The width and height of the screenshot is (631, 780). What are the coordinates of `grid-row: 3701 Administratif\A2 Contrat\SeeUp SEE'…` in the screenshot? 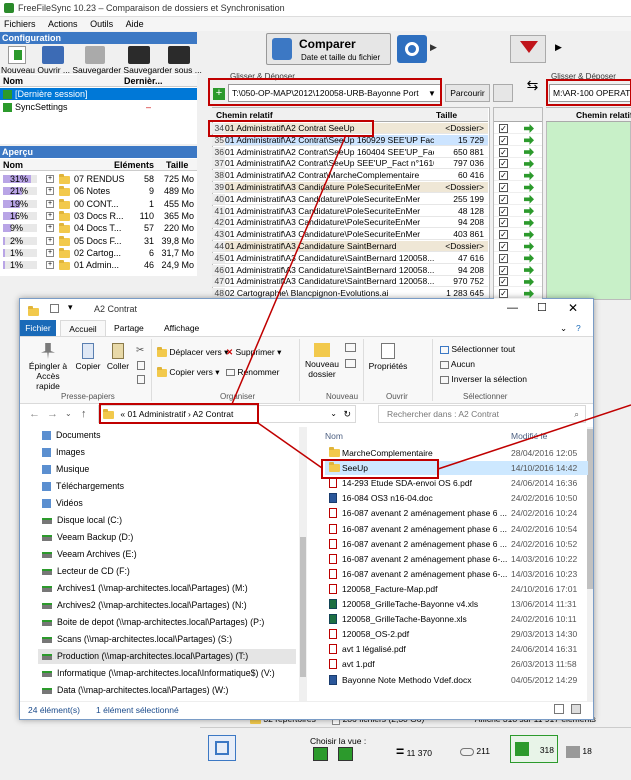 It's located at (350, 164).